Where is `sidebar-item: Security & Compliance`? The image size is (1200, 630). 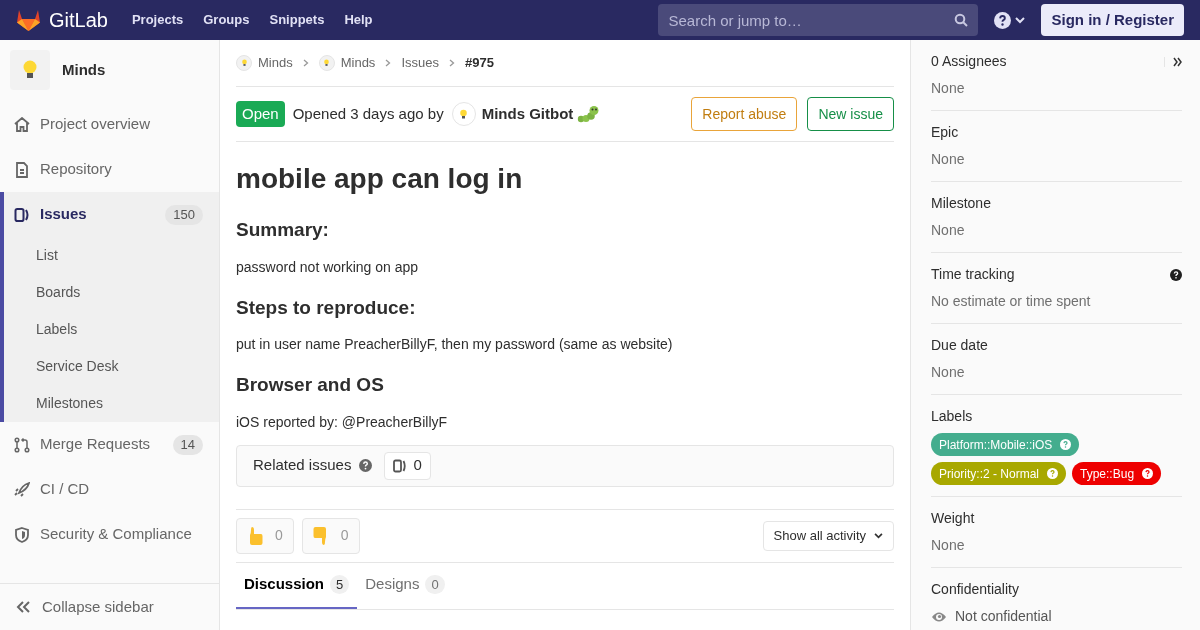 sidebar-item: Security & Compliance is located at coordinates (111, 534).